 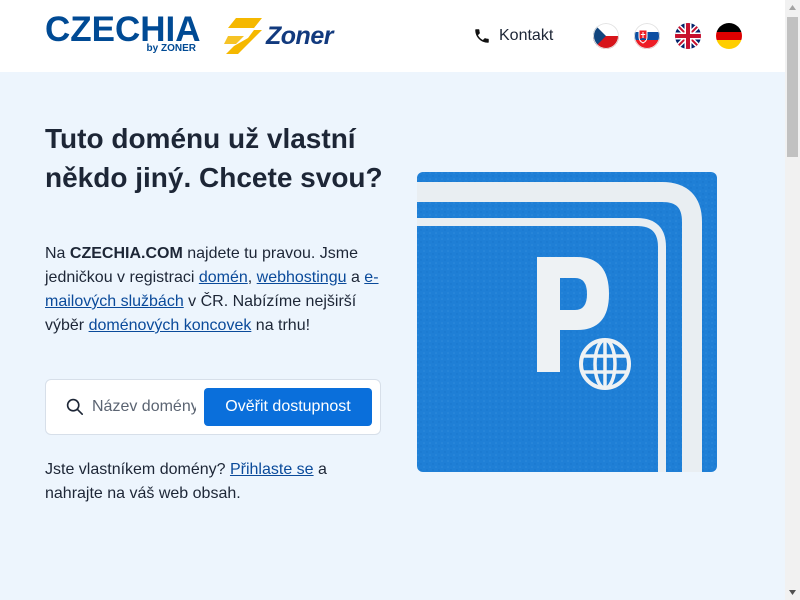 I want to click on scrollbar-thumb, so click(x=792, y=87).